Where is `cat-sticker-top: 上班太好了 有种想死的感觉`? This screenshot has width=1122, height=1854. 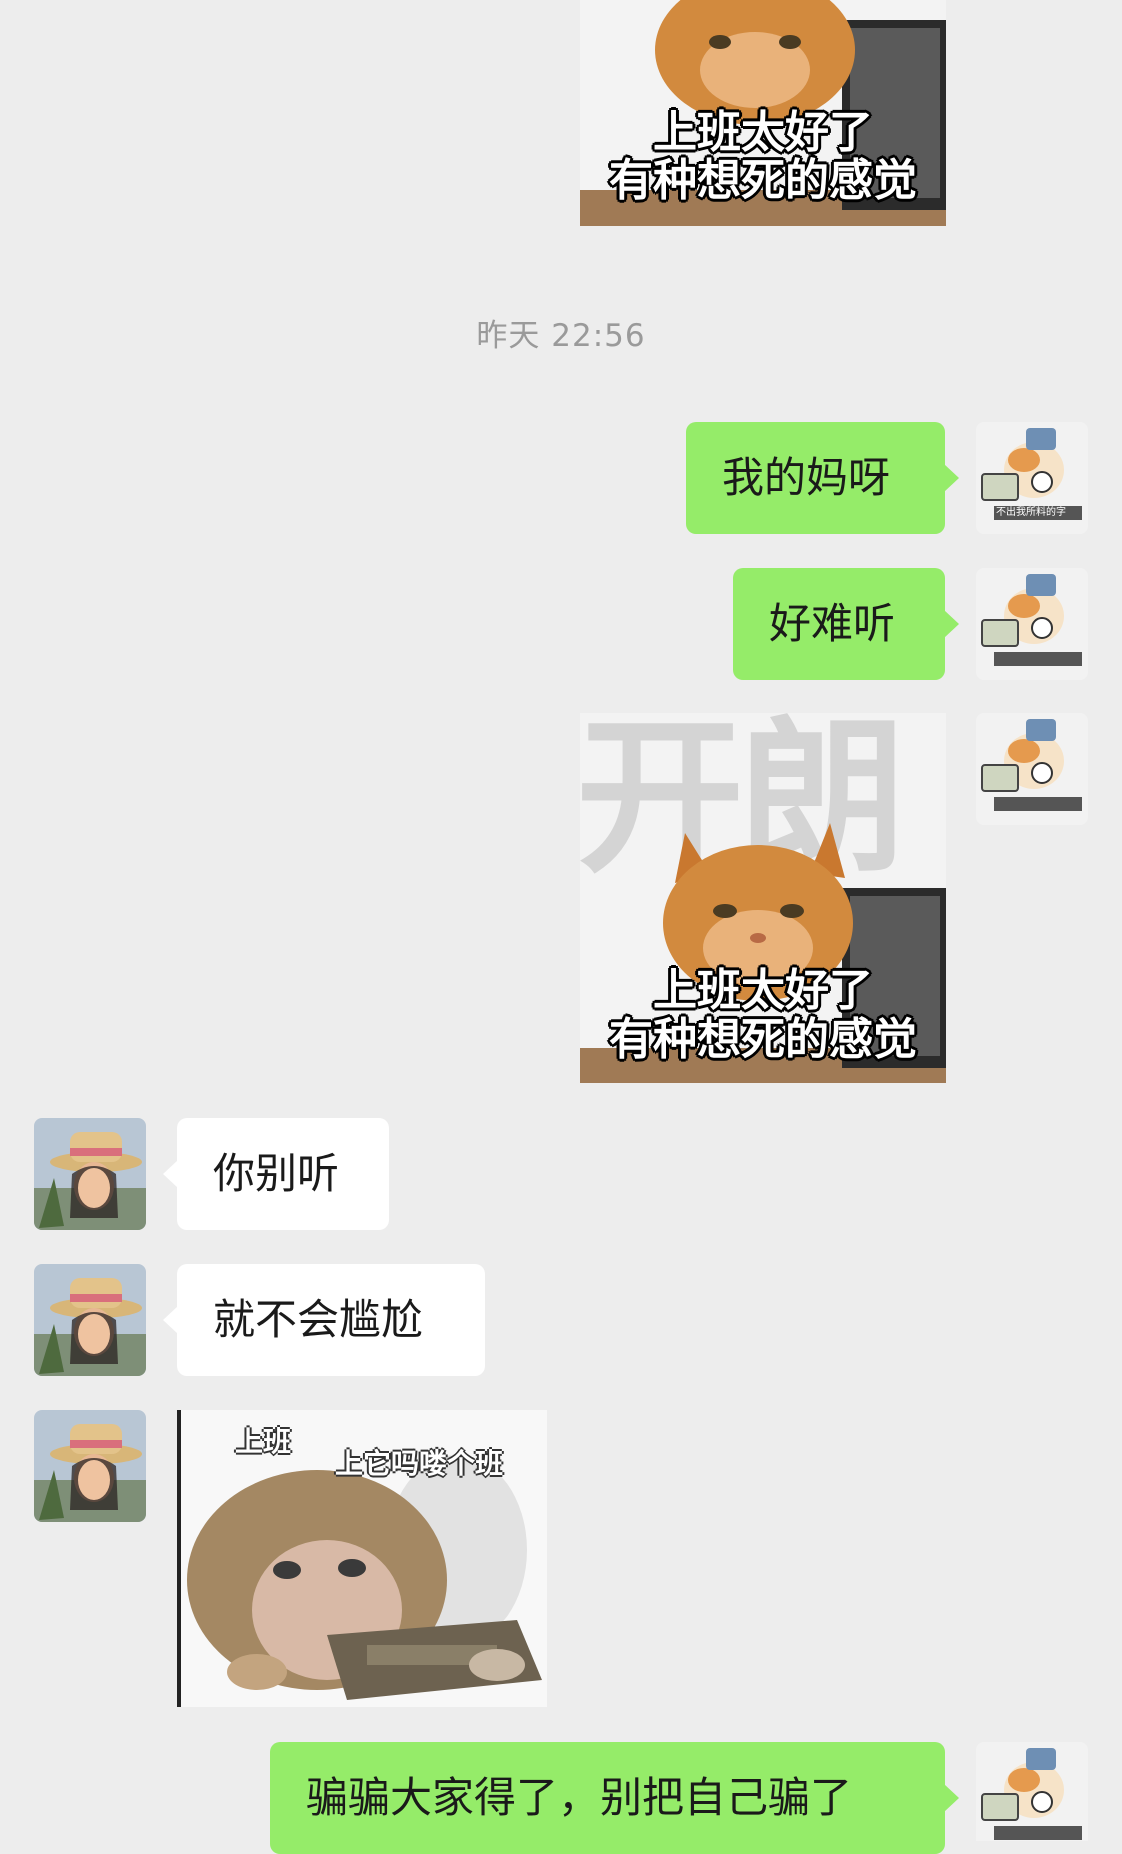 cat-sticker-top: 上班太好了 有种想死的感觉 is located at coordinates (763, 113).